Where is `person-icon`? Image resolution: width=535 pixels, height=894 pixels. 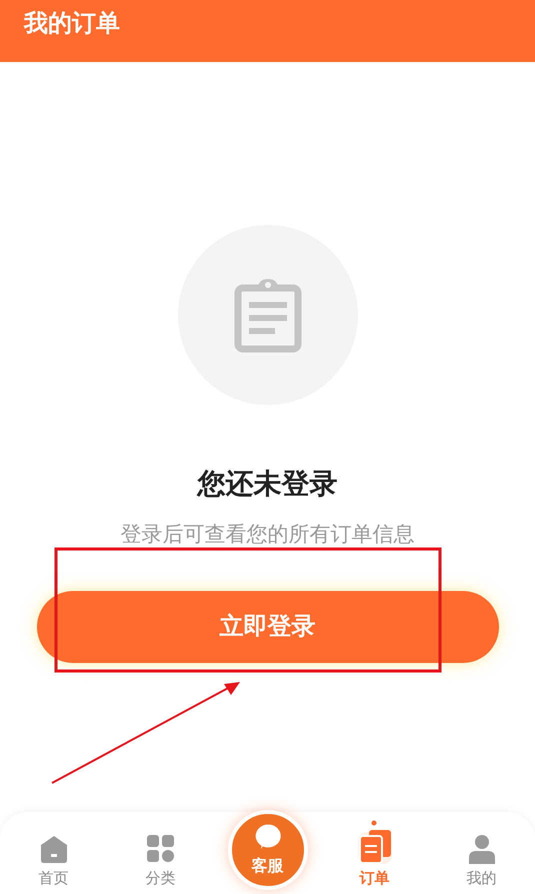
person-icon is located at coordinates (481, 849).